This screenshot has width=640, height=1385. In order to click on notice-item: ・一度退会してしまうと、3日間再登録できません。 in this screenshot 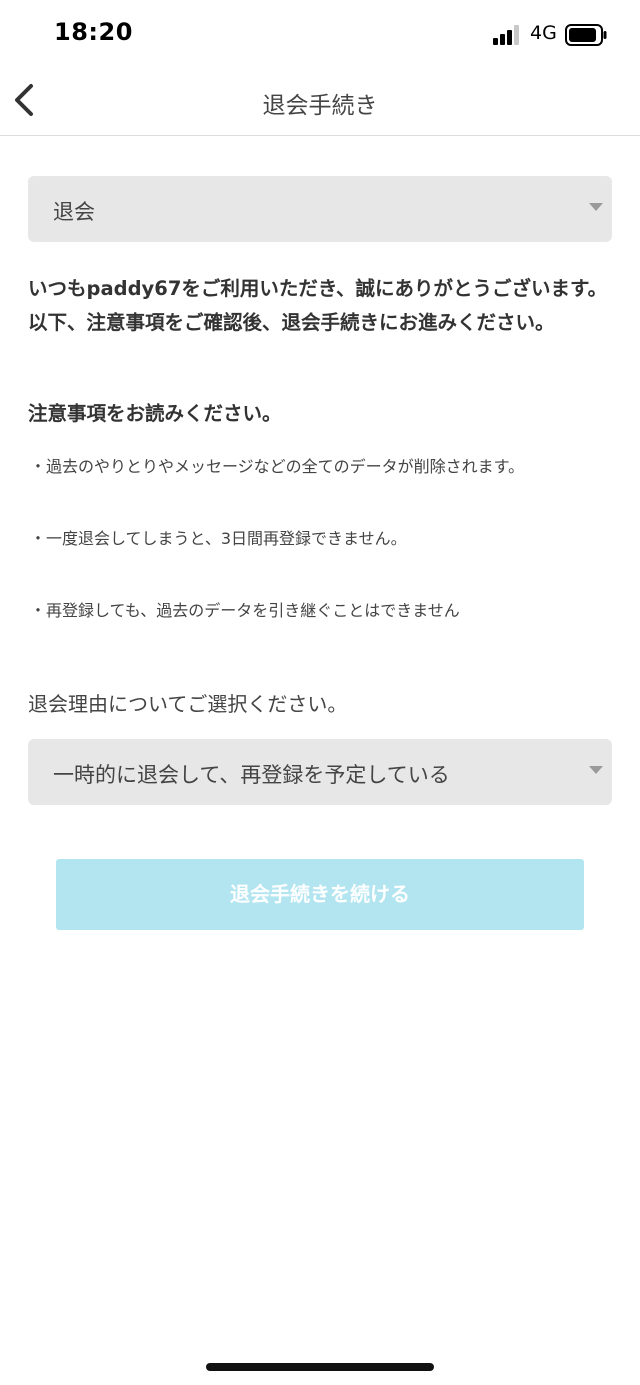, I will do `click(218, 538)`.